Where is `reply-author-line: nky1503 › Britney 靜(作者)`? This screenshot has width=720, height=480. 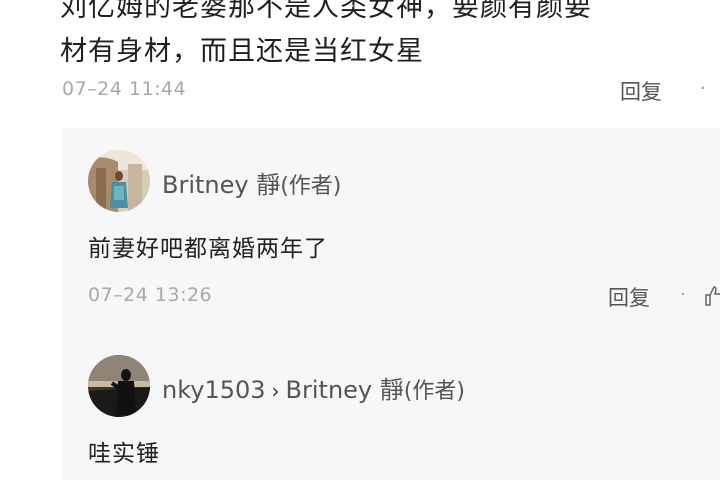 reply-author-line: nky1503 › Britney 靜(作者) is located at coordinates (313, 387).